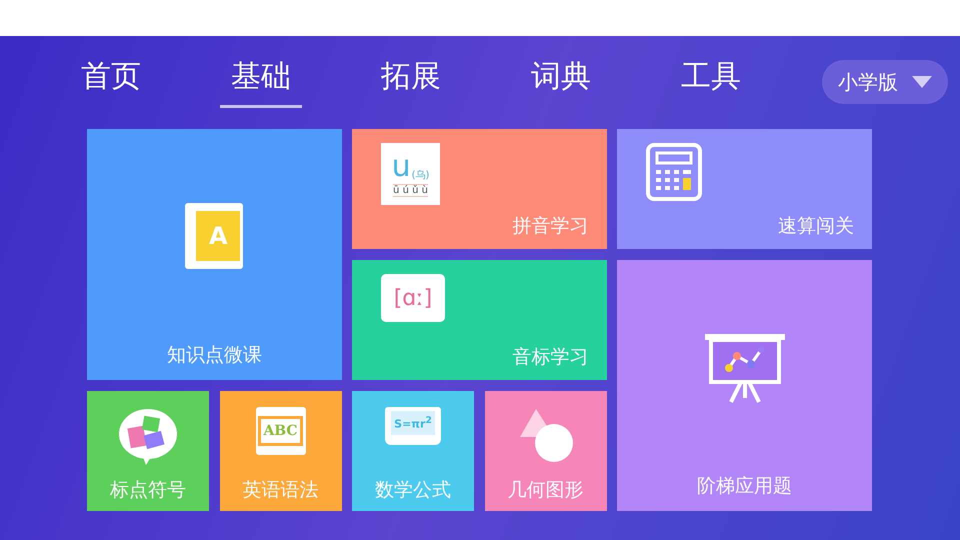 This screenshot has width=960, height=540. I want to click on nav-tab: 词典, so click(561, 82).